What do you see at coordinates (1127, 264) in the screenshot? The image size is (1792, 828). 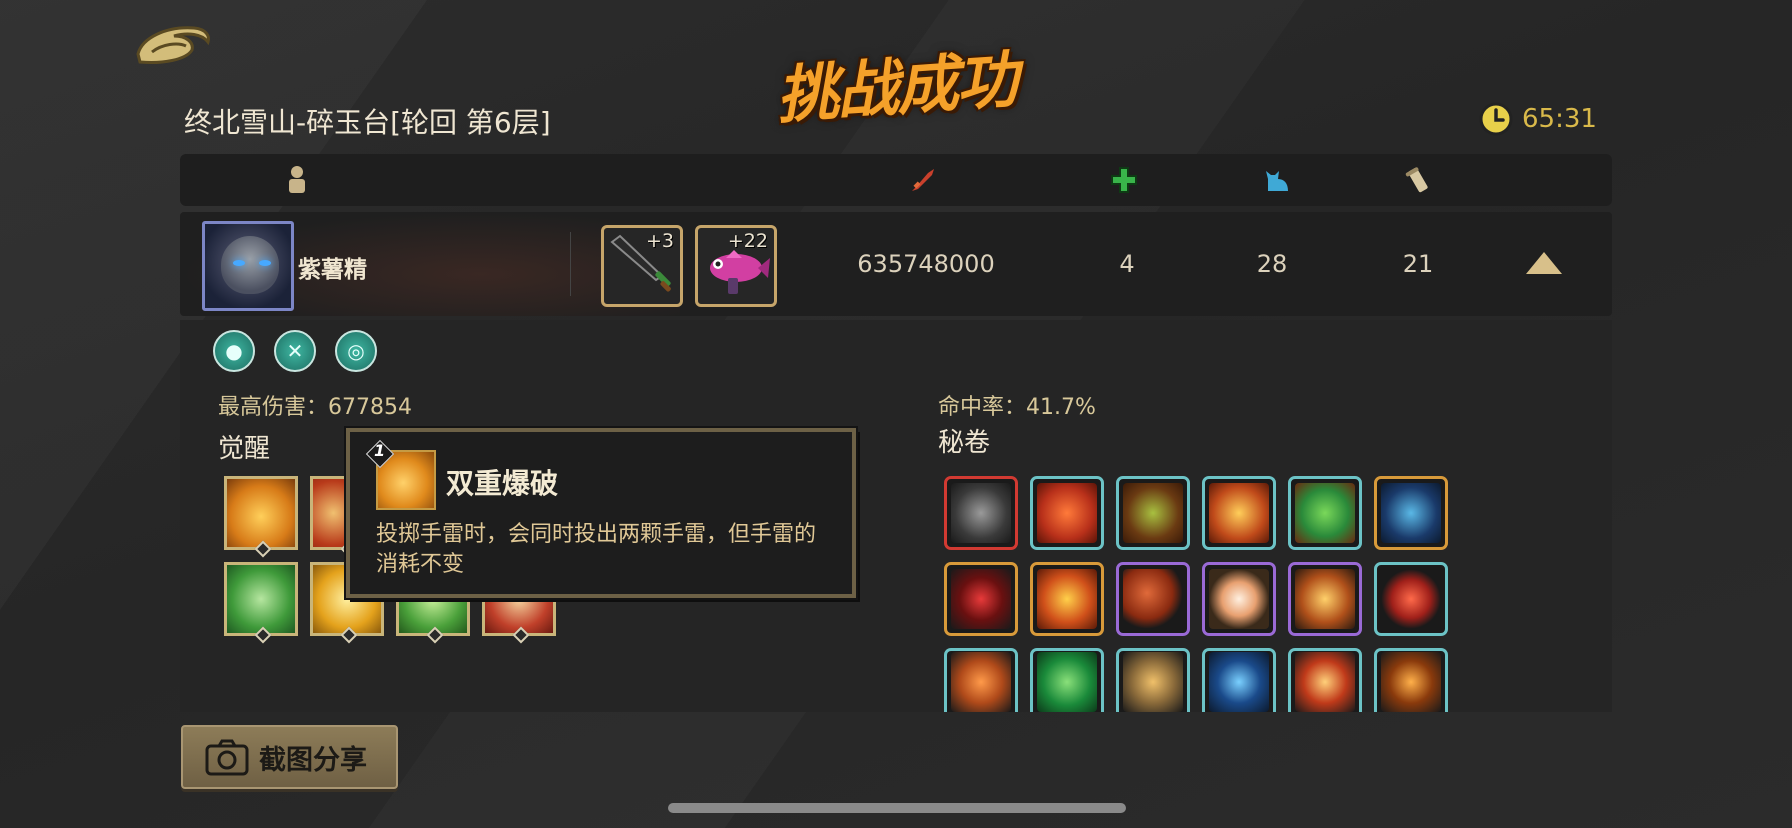 I see `heal-value: 4` at bounding box center [1127, 264].